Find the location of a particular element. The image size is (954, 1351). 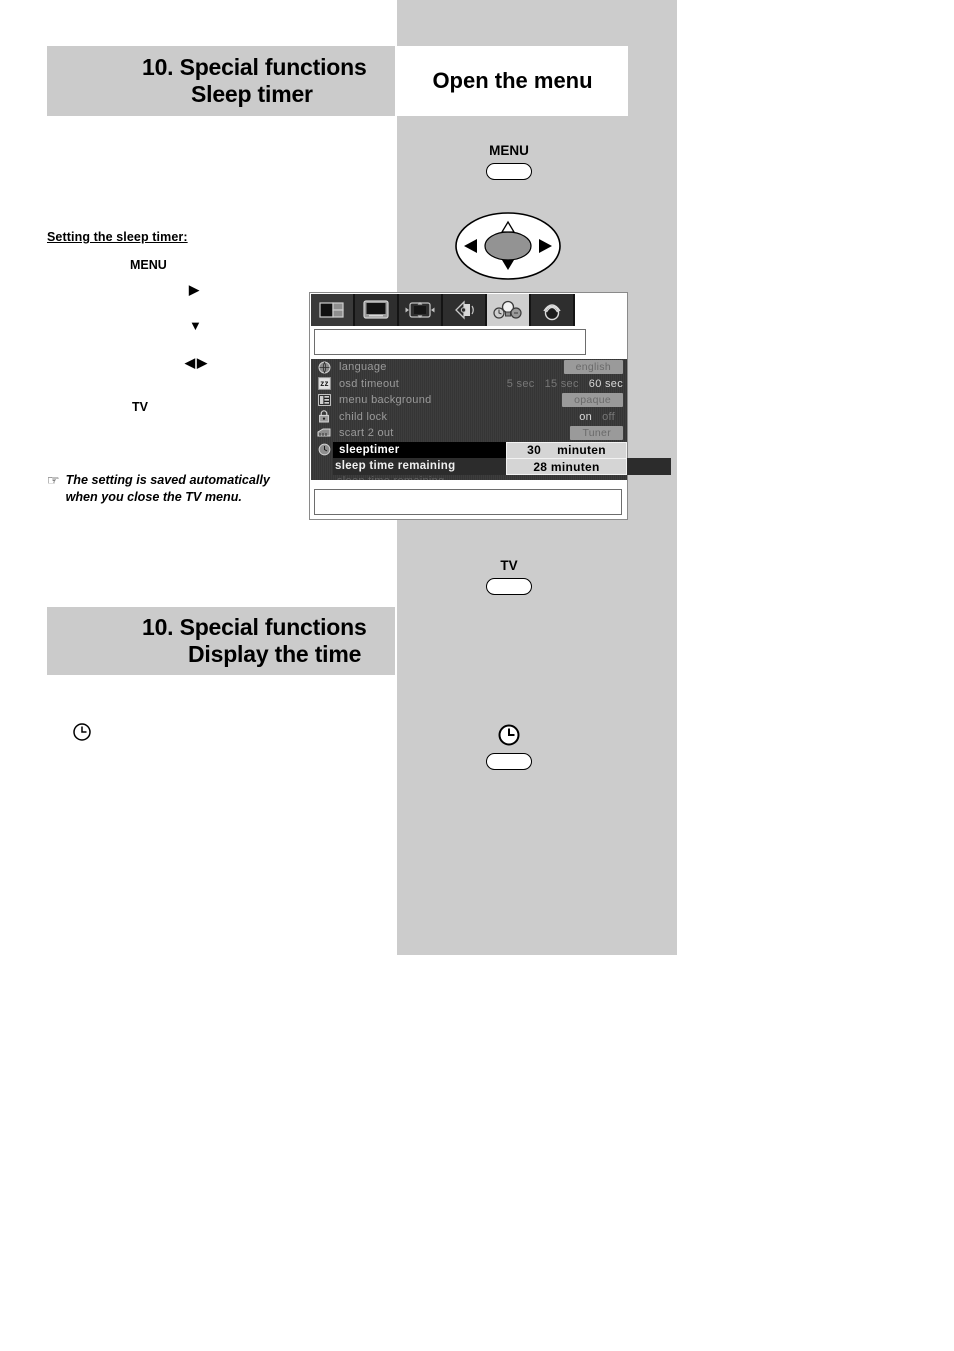

pointing-hand-icon: ☞ is located at coordinates (53, 480).